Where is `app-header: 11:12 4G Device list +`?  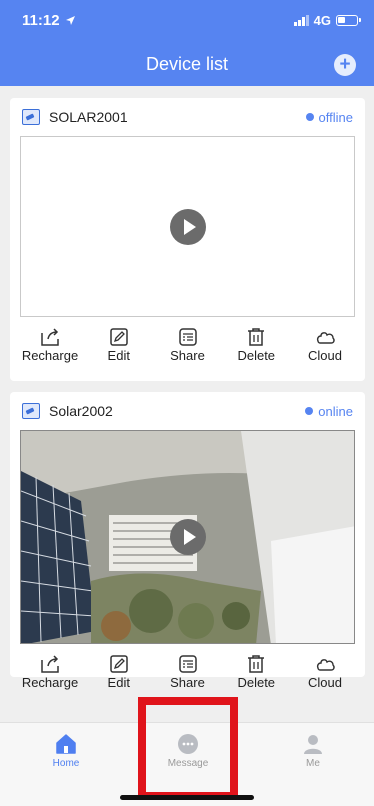
app-header: 11:12 4G Device list + is located at coordinates (187, 43).